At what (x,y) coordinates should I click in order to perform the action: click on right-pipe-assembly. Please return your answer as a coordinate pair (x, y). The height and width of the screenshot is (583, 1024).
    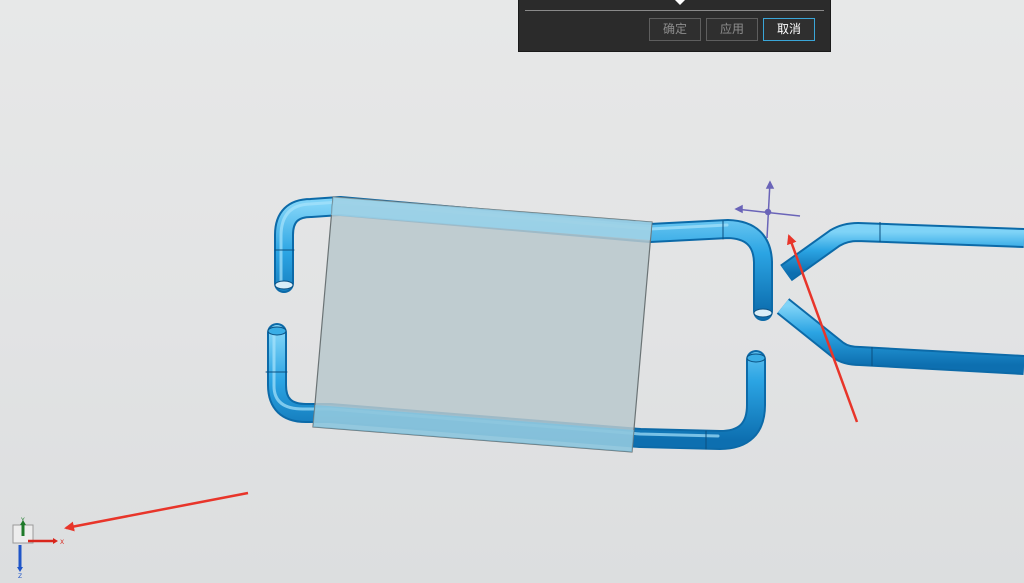
    Looking at the image, I should click on (900, 298).